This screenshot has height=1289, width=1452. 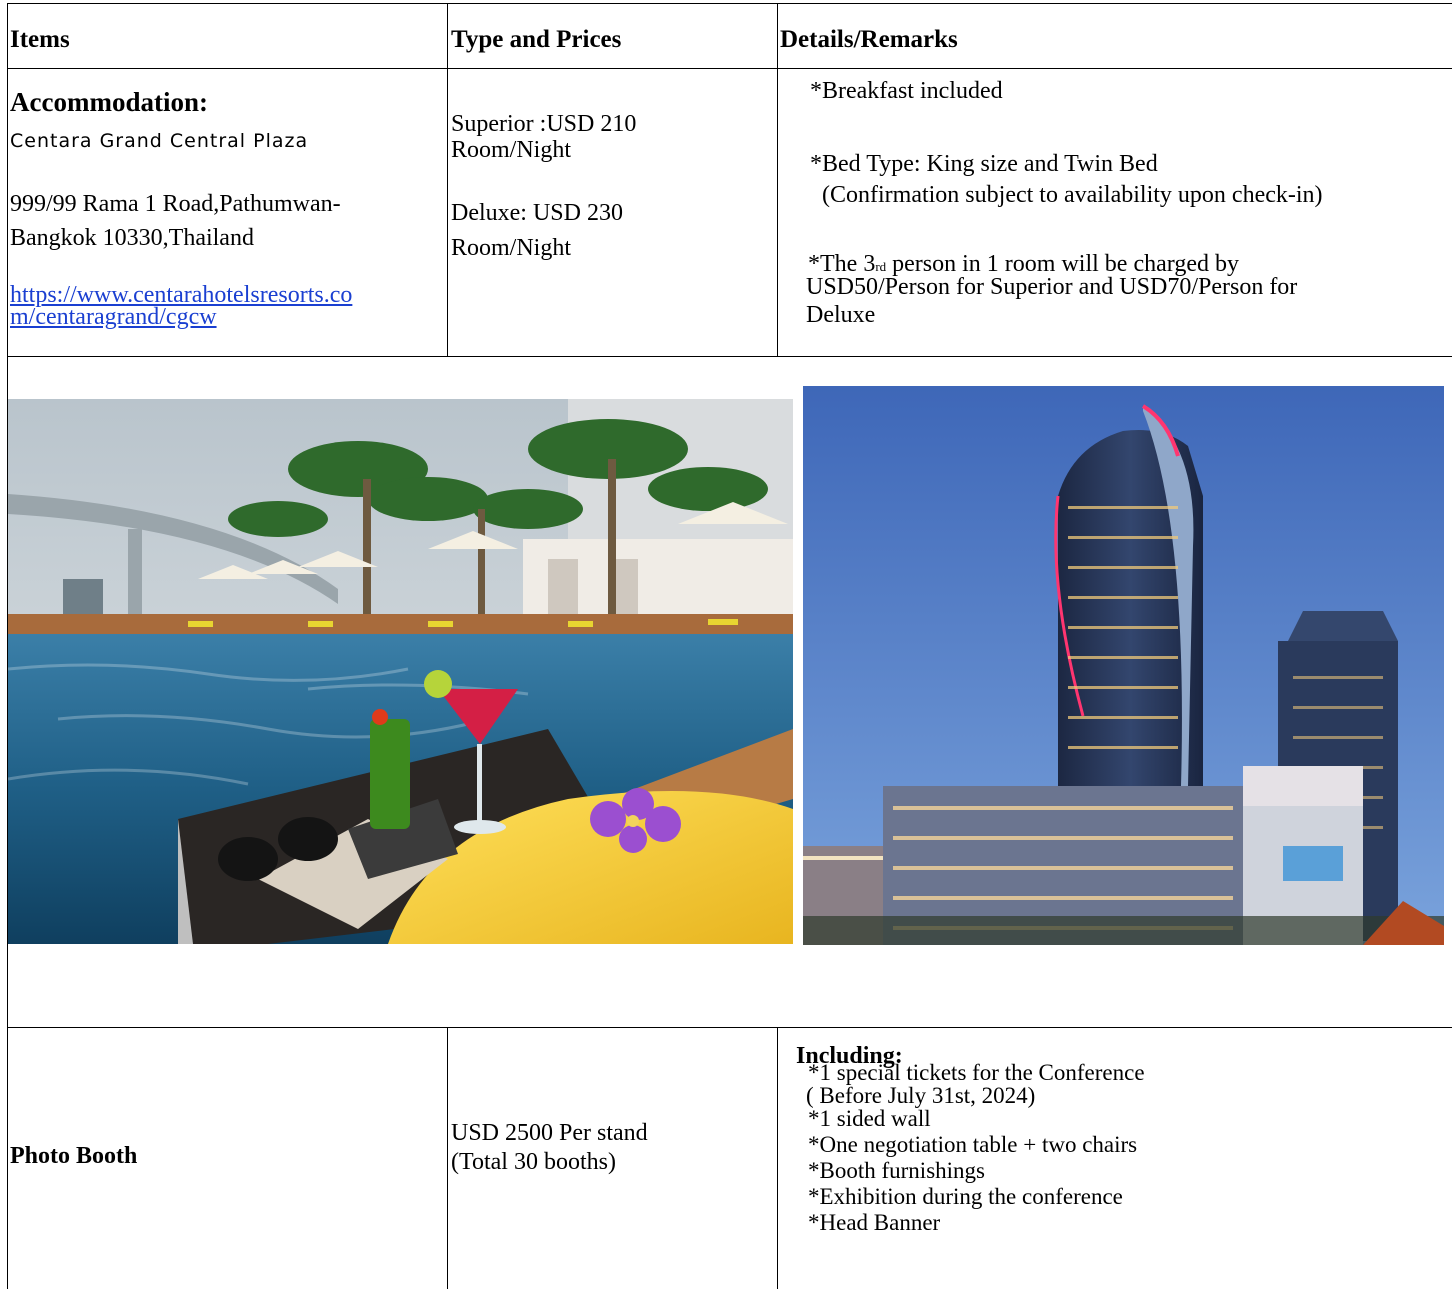 What do you see at coordinates (729, 3) in the screenshot?
I see `table-top-border` at bounding box center [729, 3].